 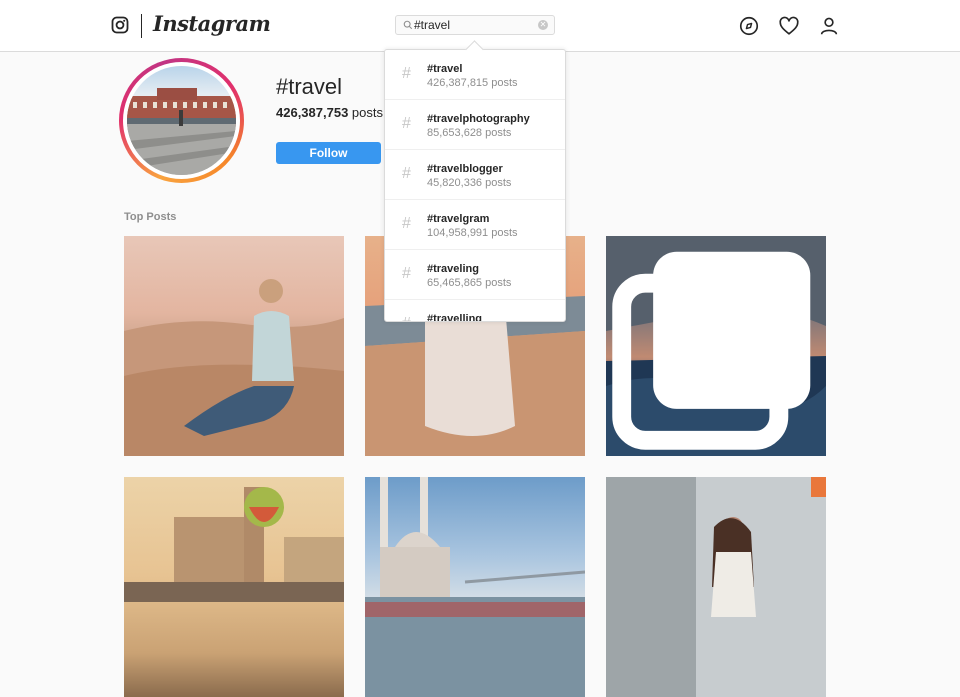 What do you see at coordinates (328, 153) in the screenshot?
I see `follow-button: Follow` at bounding box center [328, 153].